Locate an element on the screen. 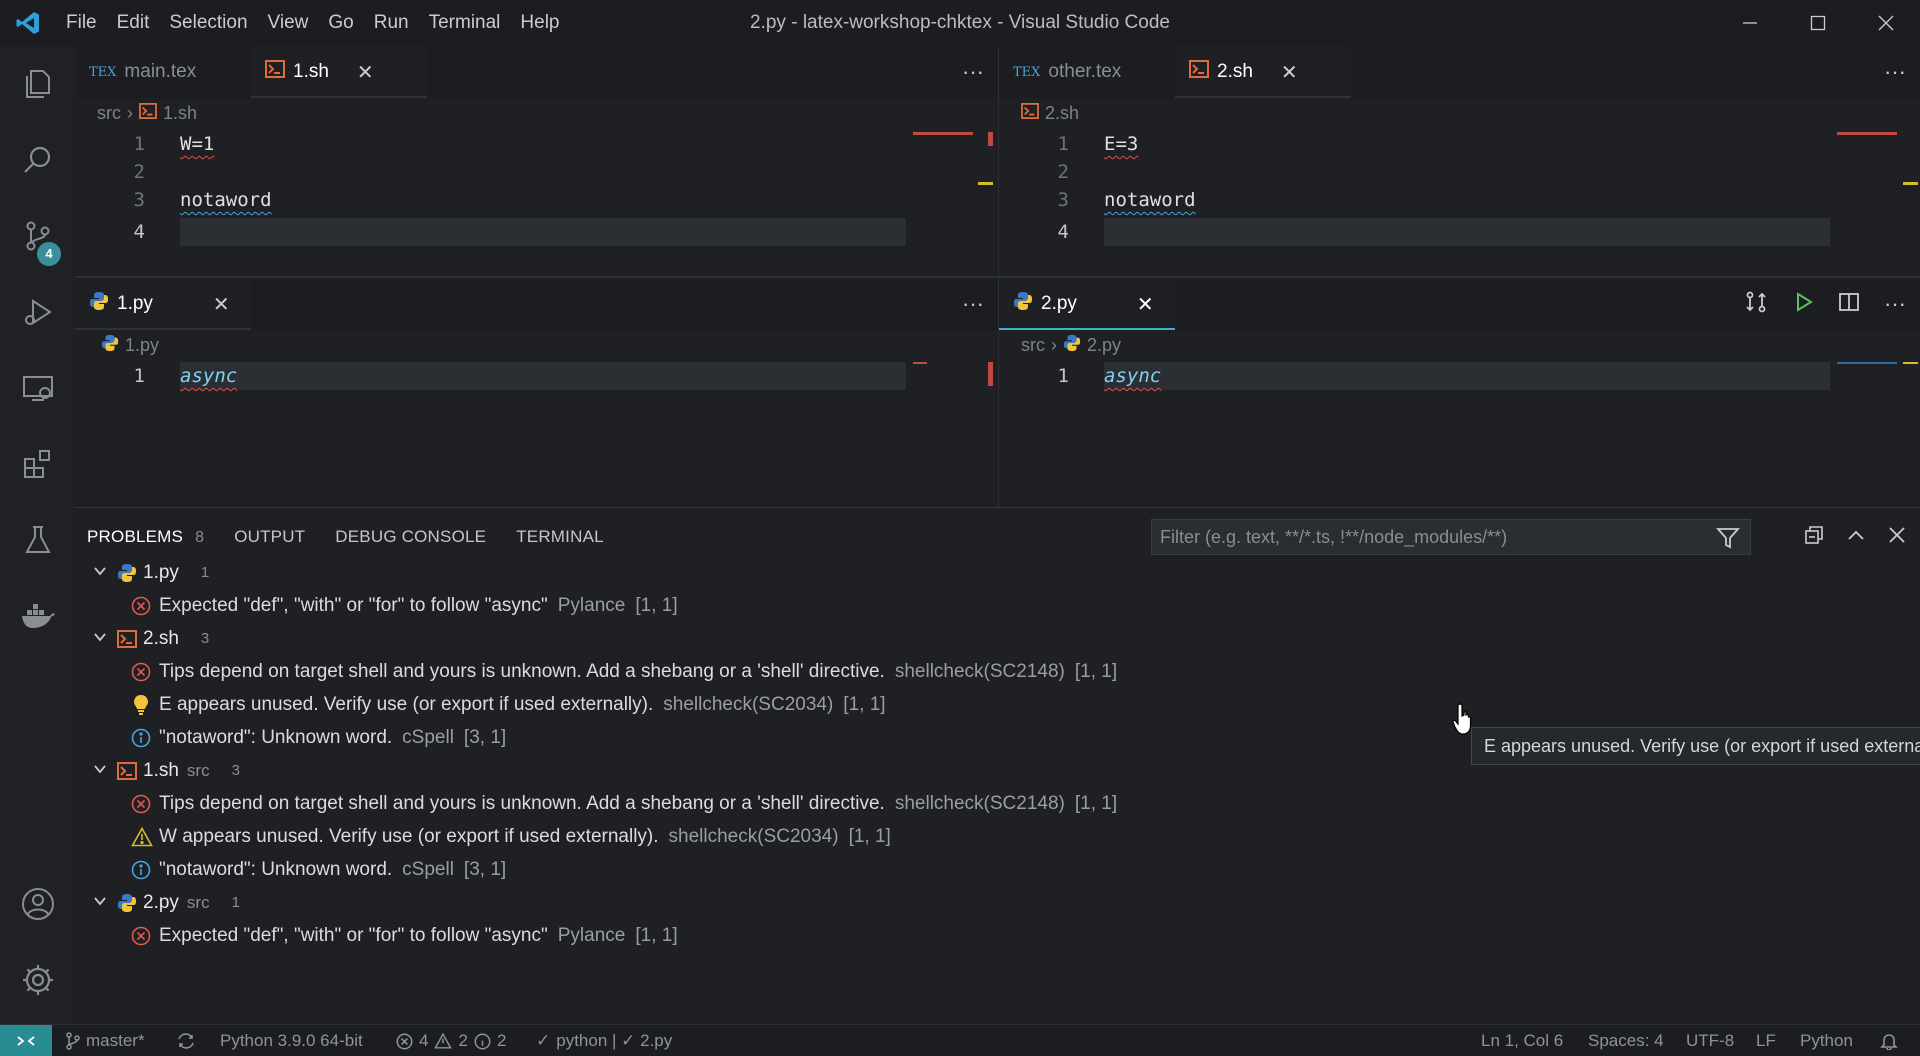  extensions-icon is located at coordinates (37, 464).